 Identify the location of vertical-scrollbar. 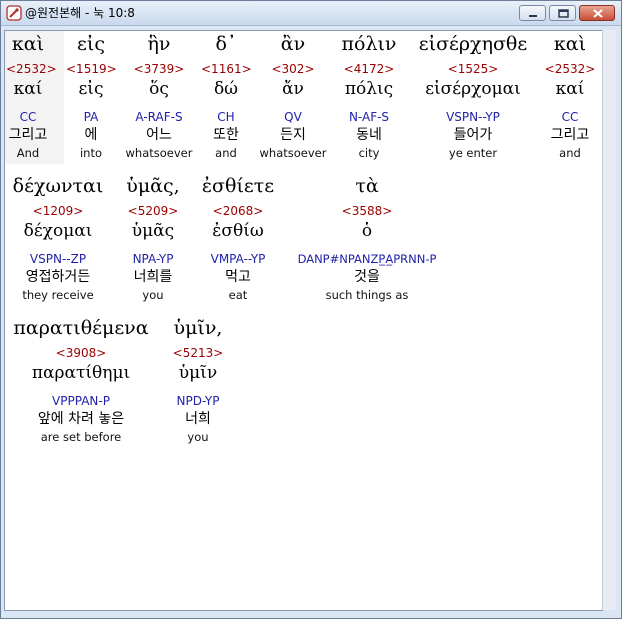
(609, 320).